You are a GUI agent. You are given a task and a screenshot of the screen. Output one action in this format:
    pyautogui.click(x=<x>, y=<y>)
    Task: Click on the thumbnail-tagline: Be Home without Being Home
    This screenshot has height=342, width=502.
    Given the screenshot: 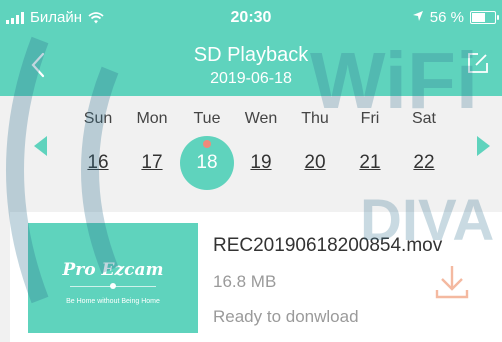 What is the action you would take?
    pyautogui.click(x=113, y=301)
    